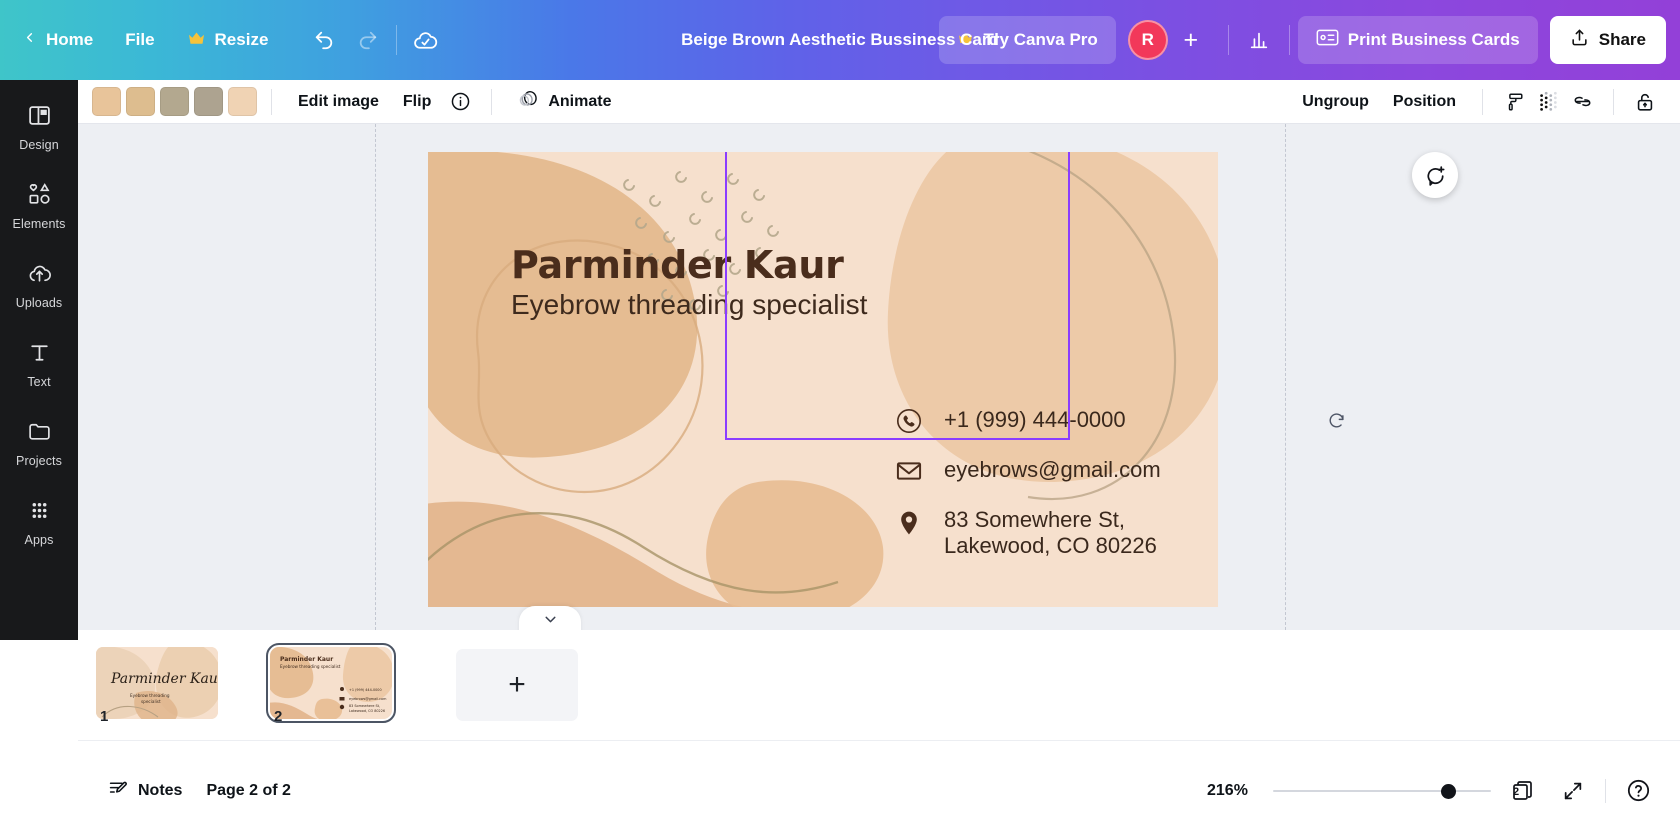 The height and width of the screenshot is (840, 1680). I want to click on grid-dots-icon, so click(39, 513).